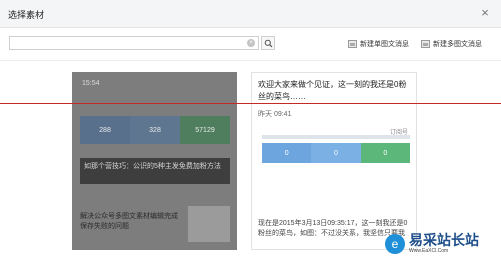  Describe the element at coordinates (205, 130) in the screenshot. I see `cover-stat: 57129` at that location.